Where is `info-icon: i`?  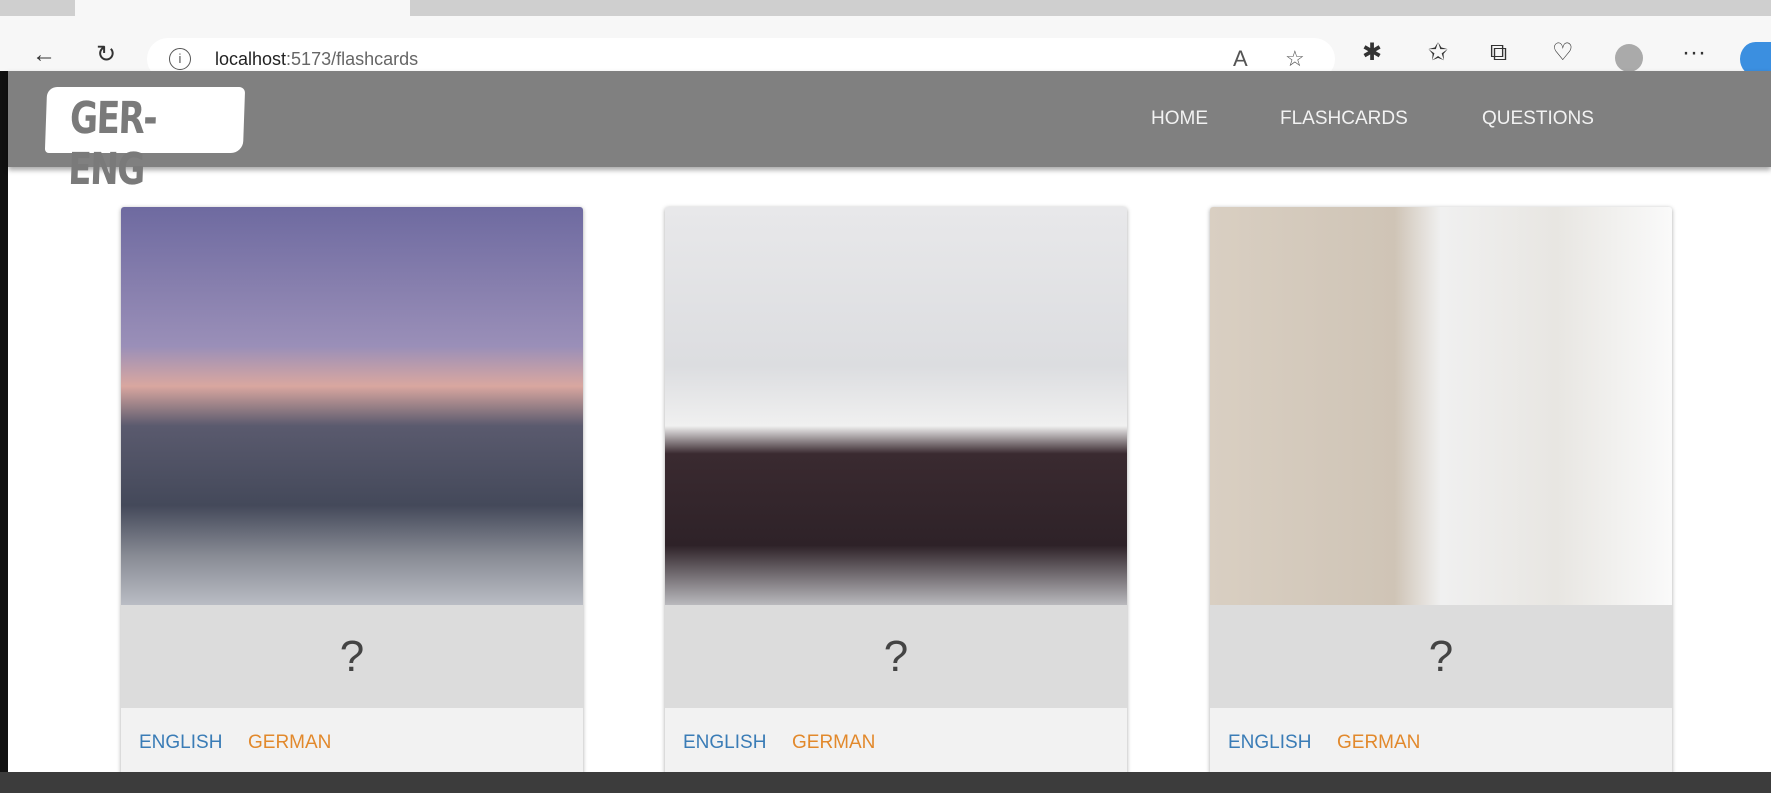
info-icon: i is located at coordinates (180, 59).